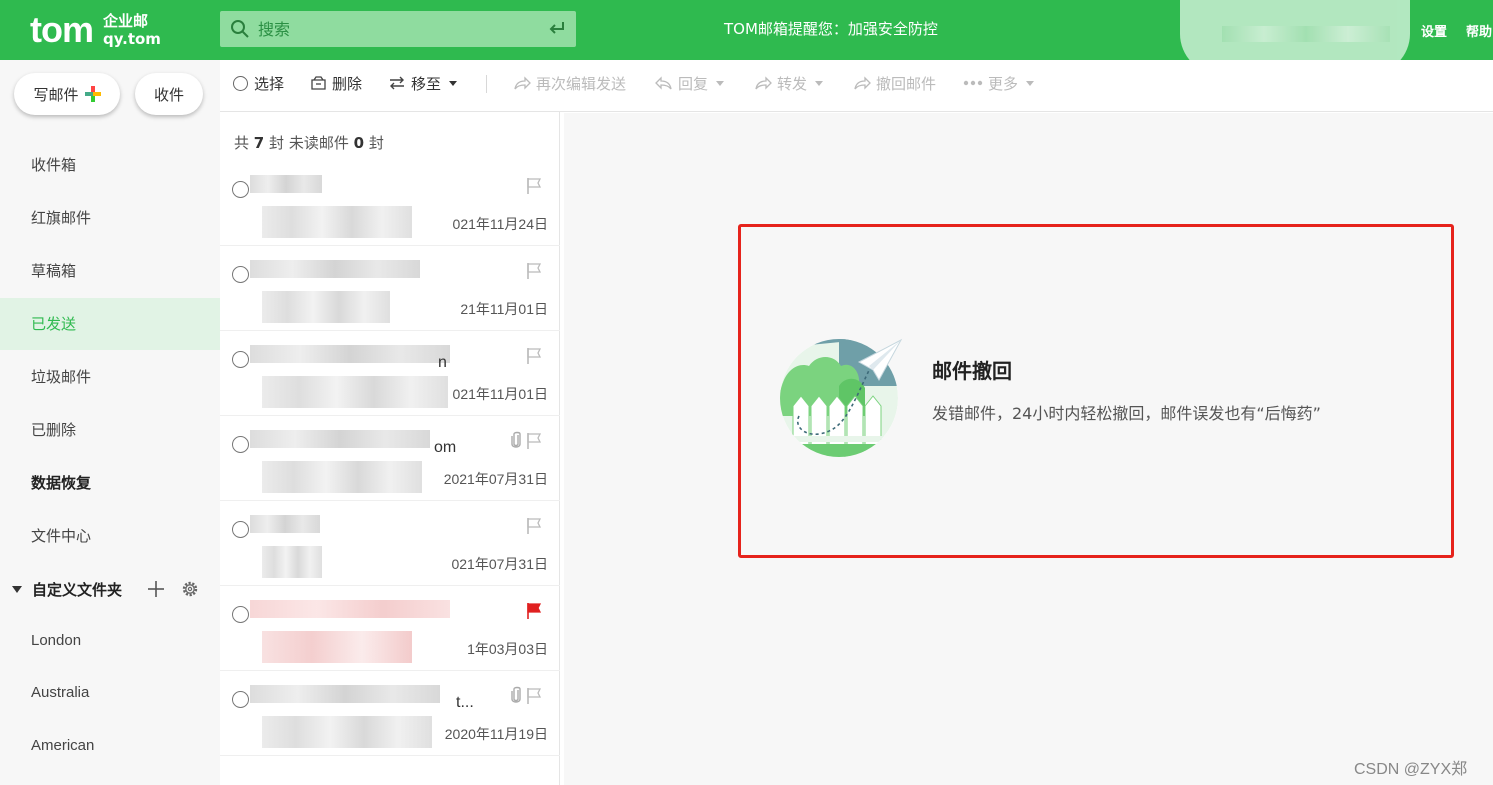 This screenshot has width=1493, height=785. What do you see at coordinates (190, 589) in the screenshot?
I see `gear-icon` at bounding box center [190, 589].